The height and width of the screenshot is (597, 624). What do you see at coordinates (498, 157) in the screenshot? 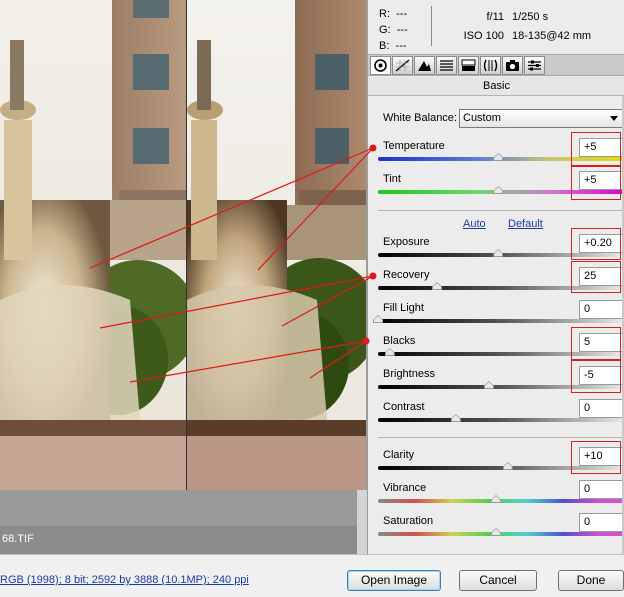
I see `temperature-thumb` at bounding box center [498, 157].